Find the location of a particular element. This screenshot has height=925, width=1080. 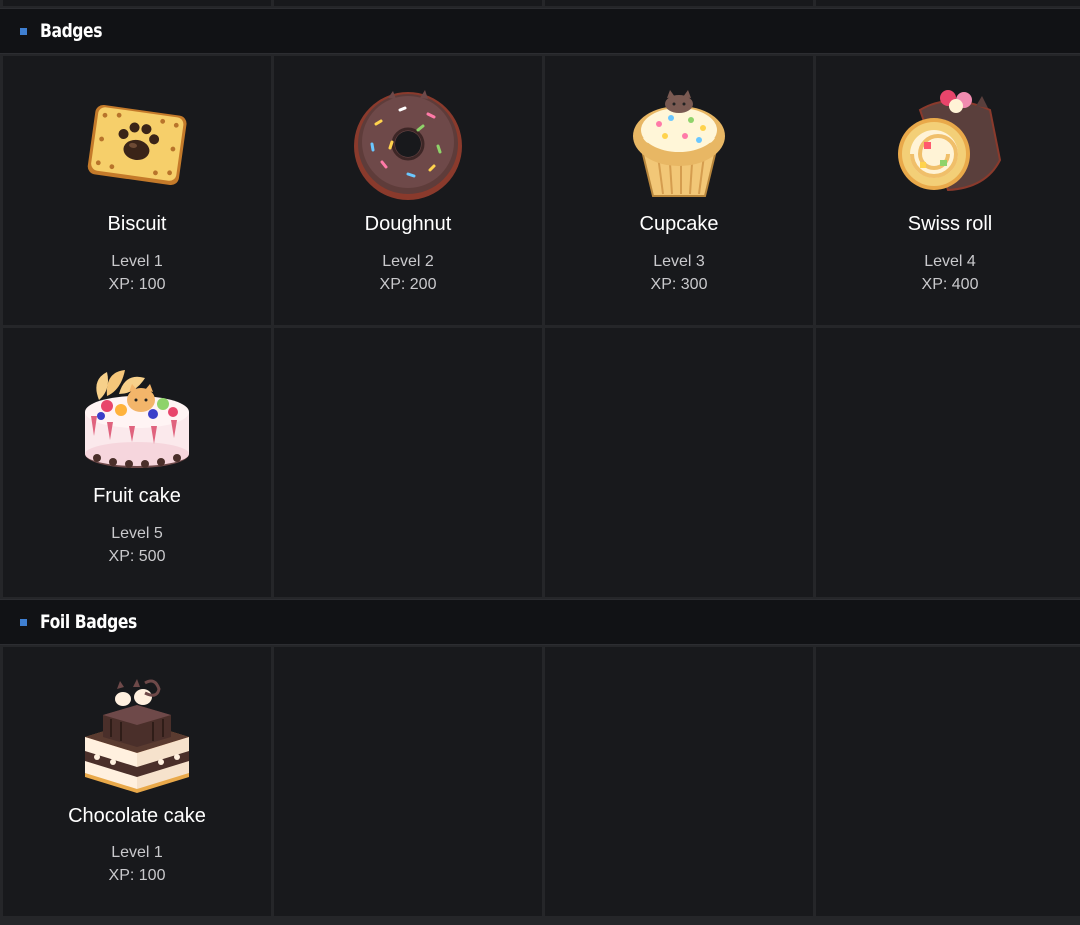

badge-name: Doughnut is located at coordinates (408, 224).